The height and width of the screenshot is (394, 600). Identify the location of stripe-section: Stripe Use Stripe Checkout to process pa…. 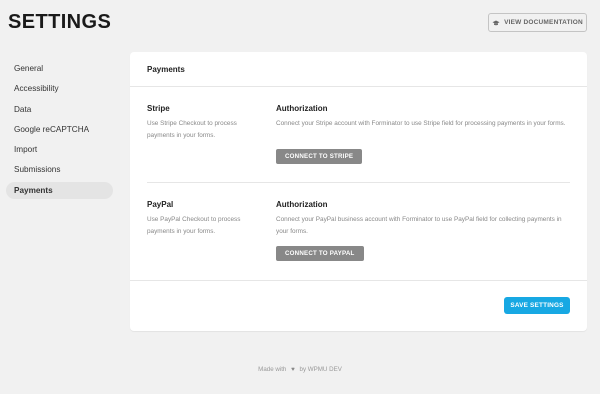
(358, 139).